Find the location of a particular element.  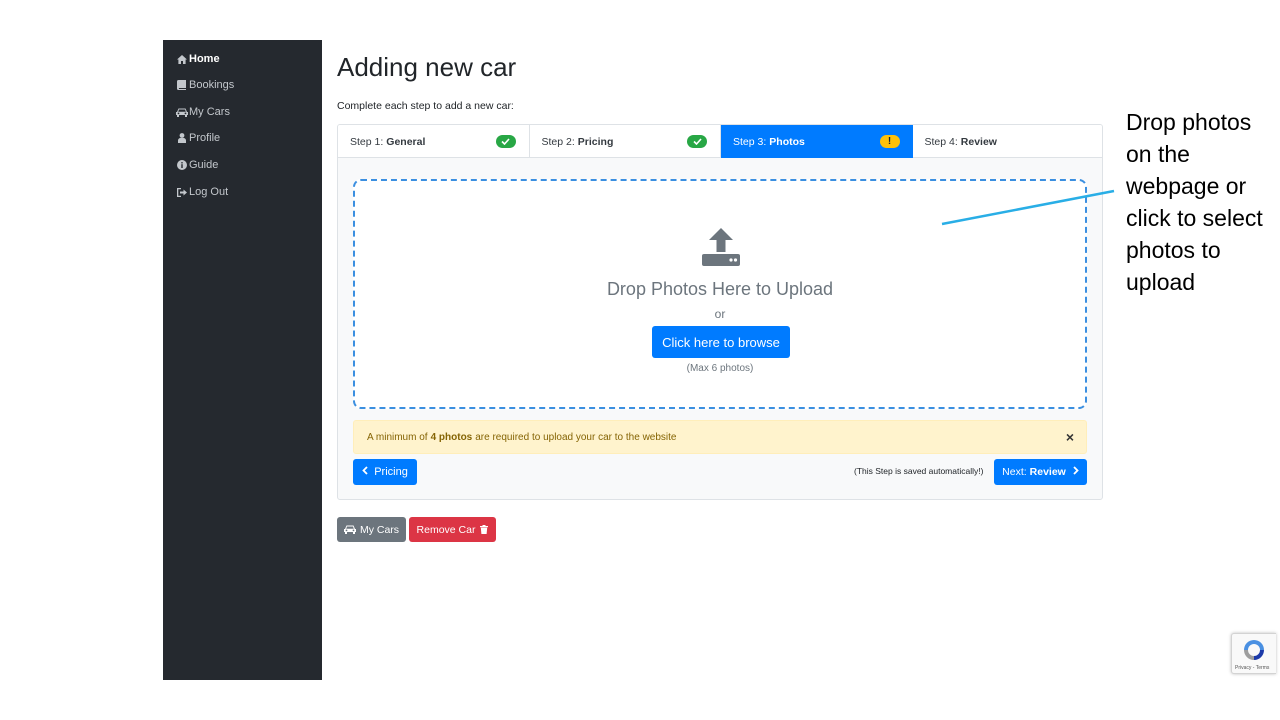

info-icon is located at coordinates (181, 165).